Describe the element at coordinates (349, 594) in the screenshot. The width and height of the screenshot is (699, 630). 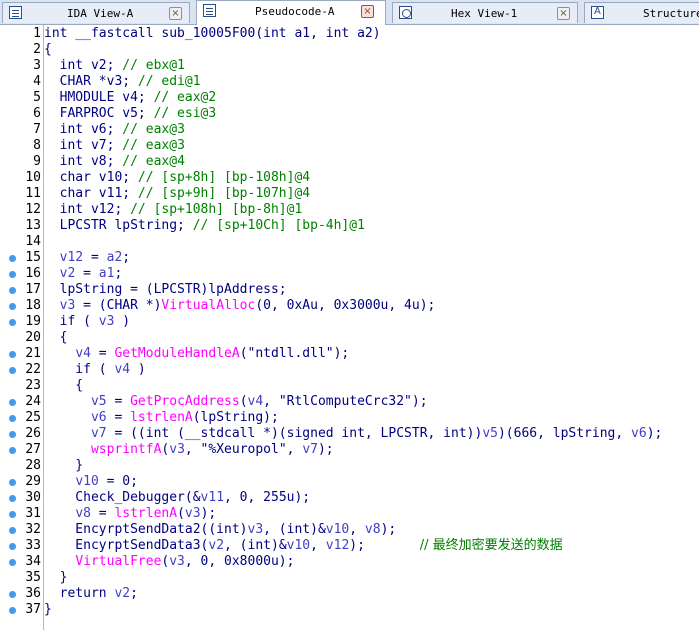
I see `code-line: 36 return v2;` at that location.